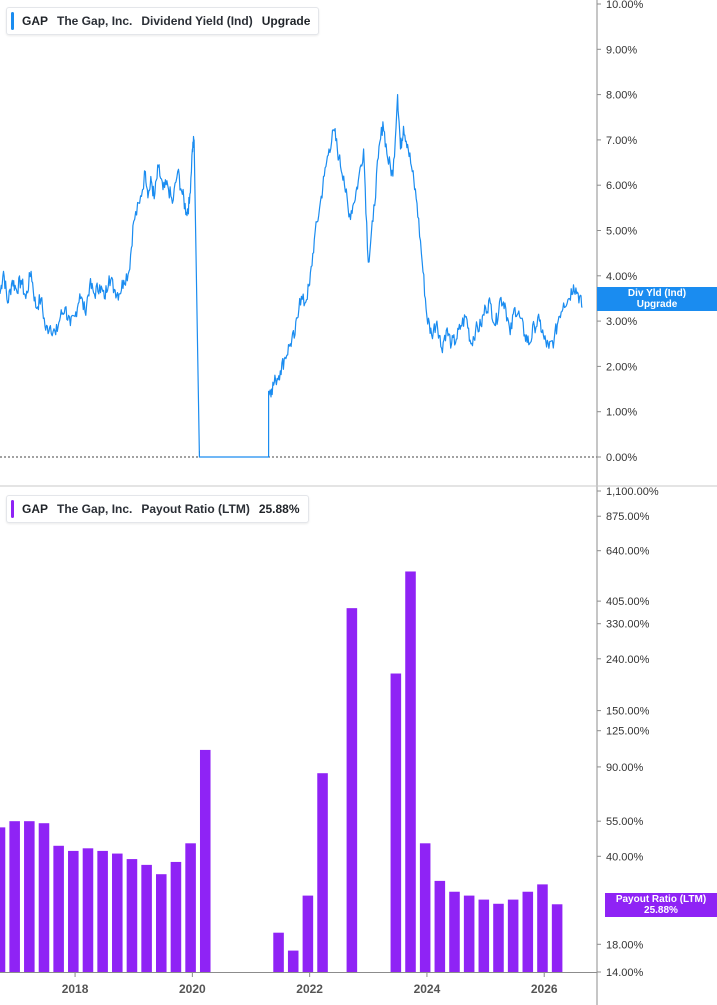 This screenshot has height=1005, width=717. Describe the element at coordinates (621, 232) in the screenshot. I see `y-tick-label: 5.00%` at that location.